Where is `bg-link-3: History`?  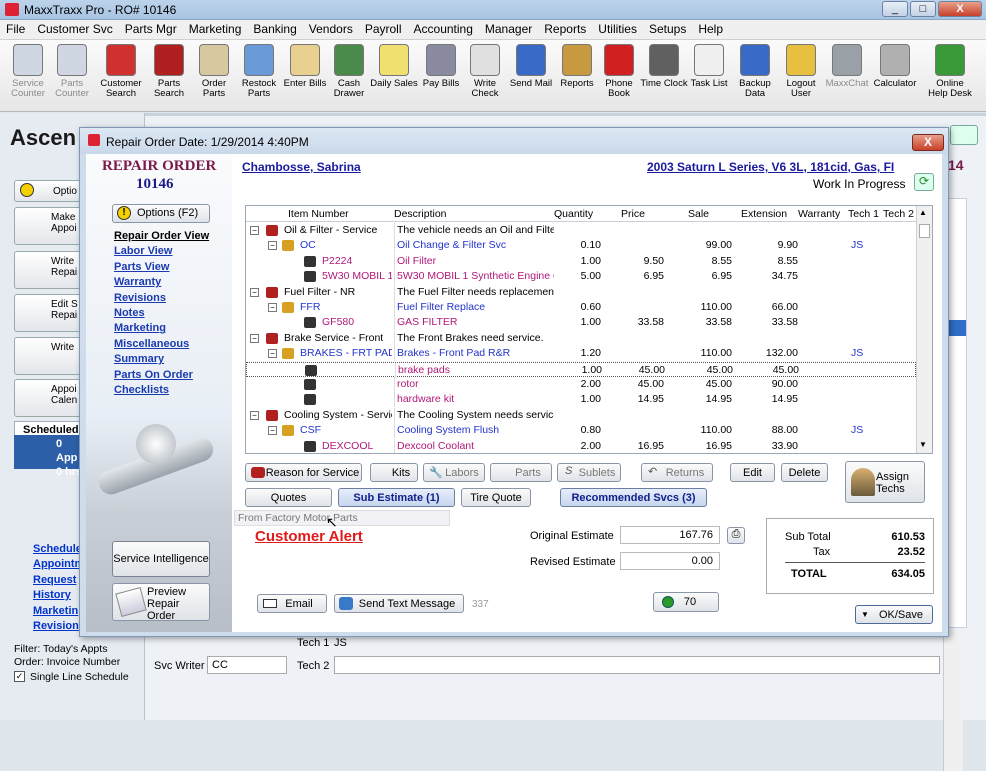 bg-link-3: History is located at coordinates (52, 595).